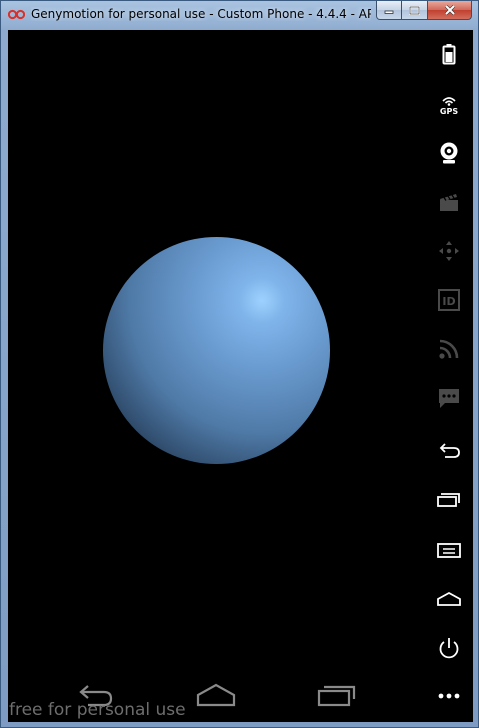 The width and height of the screenshot is (479, 728). I want to click on remote-control-widget-button, so click(449, 251).